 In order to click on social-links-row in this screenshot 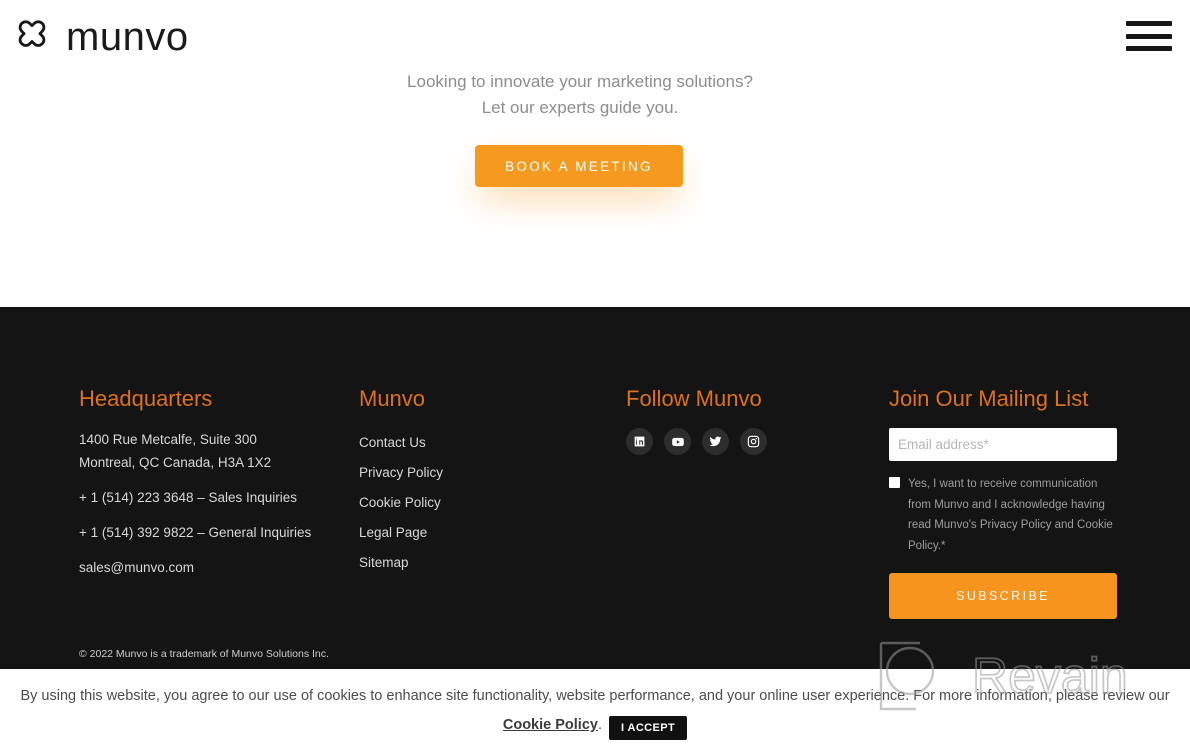, I will do `click(751, 441)`.